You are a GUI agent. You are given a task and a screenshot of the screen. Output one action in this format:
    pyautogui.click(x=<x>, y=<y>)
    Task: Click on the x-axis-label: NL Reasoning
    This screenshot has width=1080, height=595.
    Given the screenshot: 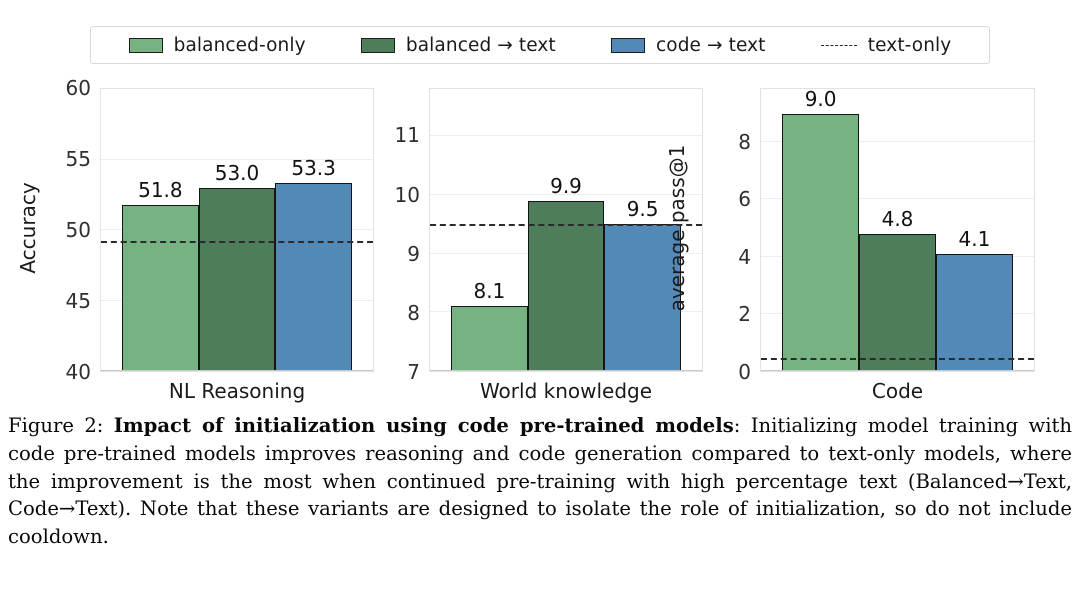 What is the action you would take?
    pyautogui.click(x=237, y=391)
    